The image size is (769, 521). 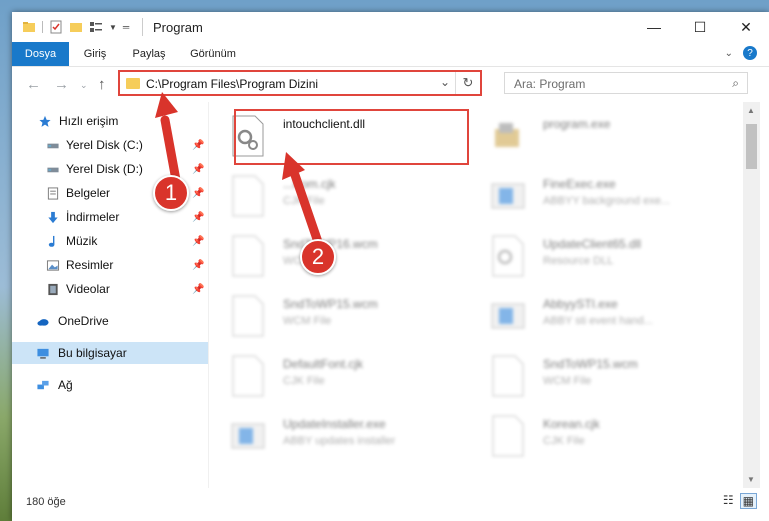 What do you see at coordinates (654, 27) in the screenshot?
I see `minimize-button: —` at bounding box center [654, 27].